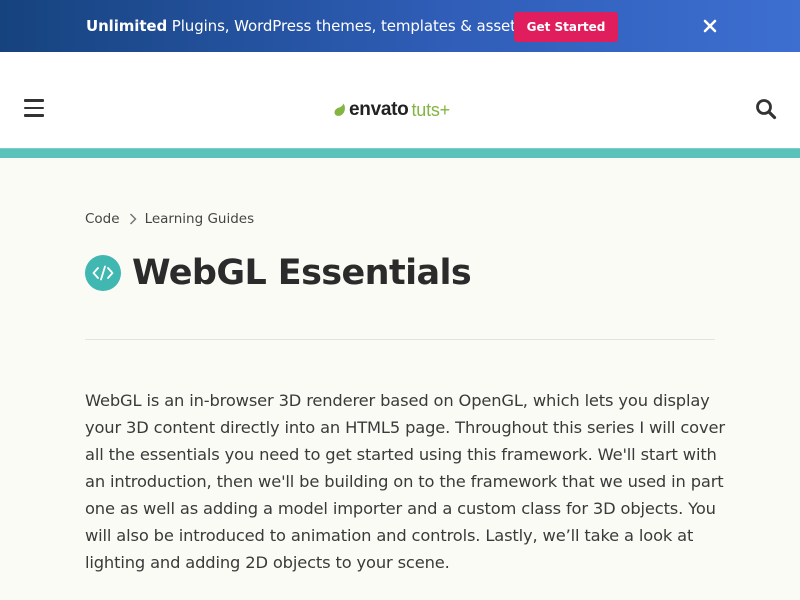 This screenshot has width=800, height=600. I want to click on close-icon, so click(710, 26).